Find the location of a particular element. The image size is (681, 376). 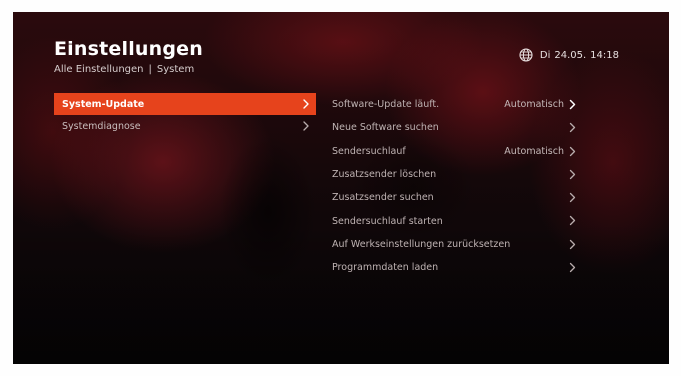

option-label: Sendersuchlauf is located at coordinates (369, 151).